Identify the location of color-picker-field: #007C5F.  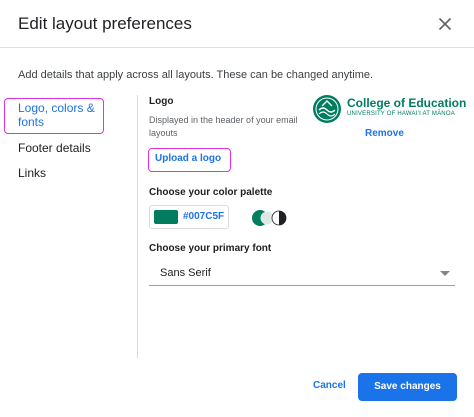
(189, 217).